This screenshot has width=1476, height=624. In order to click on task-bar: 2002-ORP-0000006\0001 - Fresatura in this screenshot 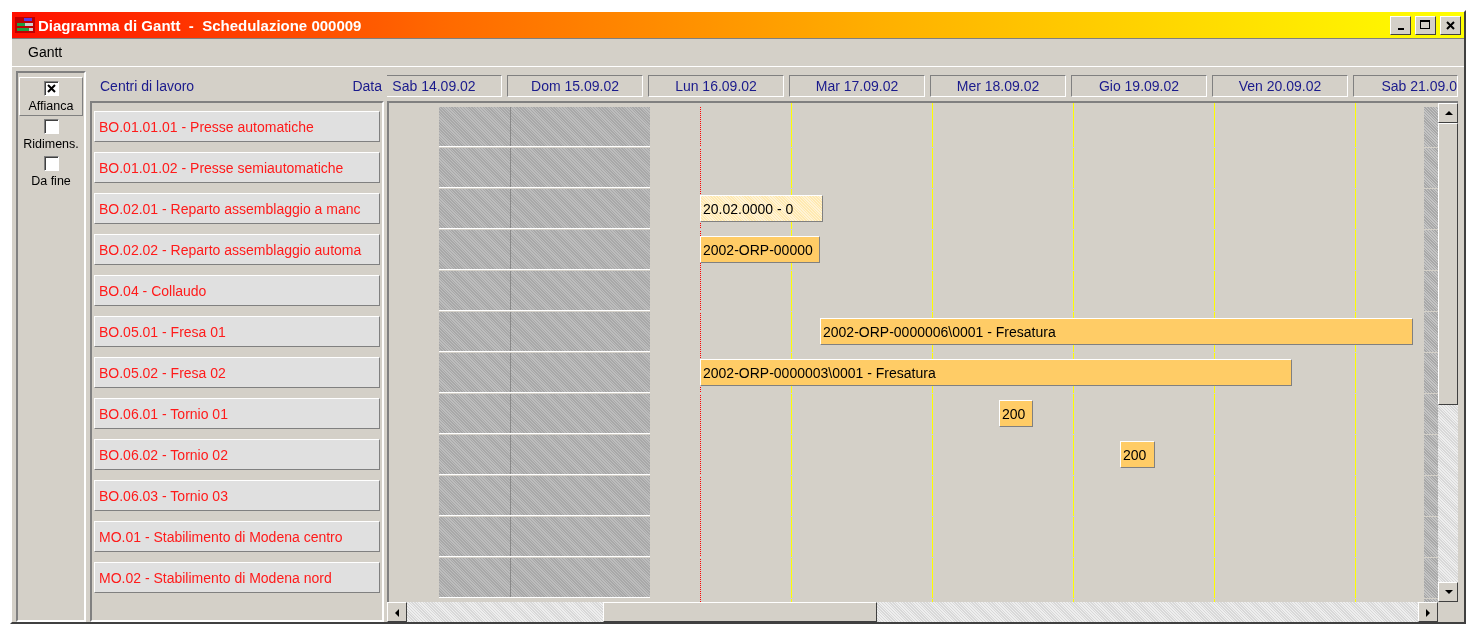, I will do `click(1116, 331)`.